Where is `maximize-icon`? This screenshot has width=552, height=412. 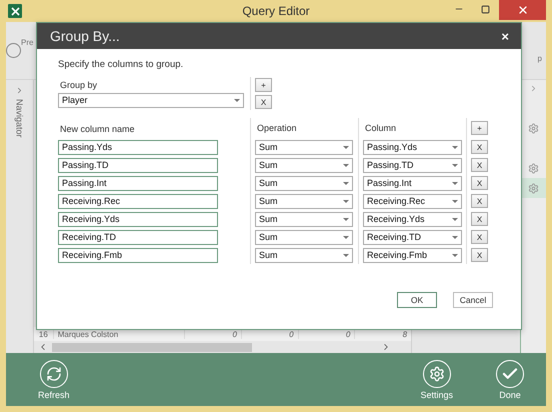 maximize-icon is located at coordinates (485, 9).